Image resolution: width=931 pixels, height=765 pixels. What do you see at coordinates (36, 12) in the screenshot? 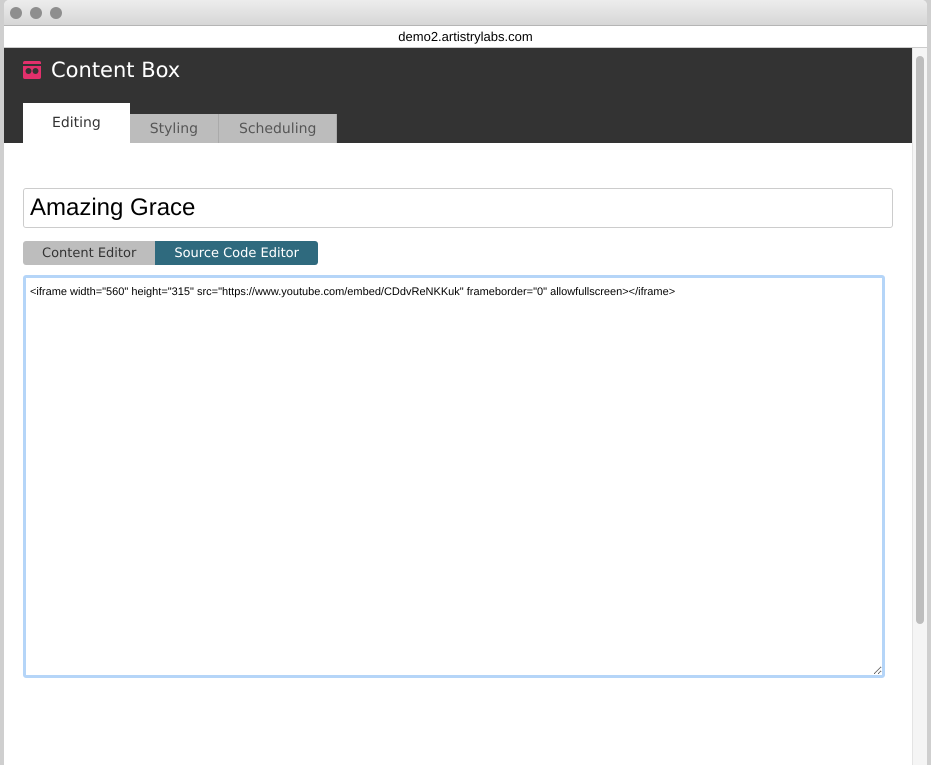
I see `minimize-button` at bounding box center [36, 12].